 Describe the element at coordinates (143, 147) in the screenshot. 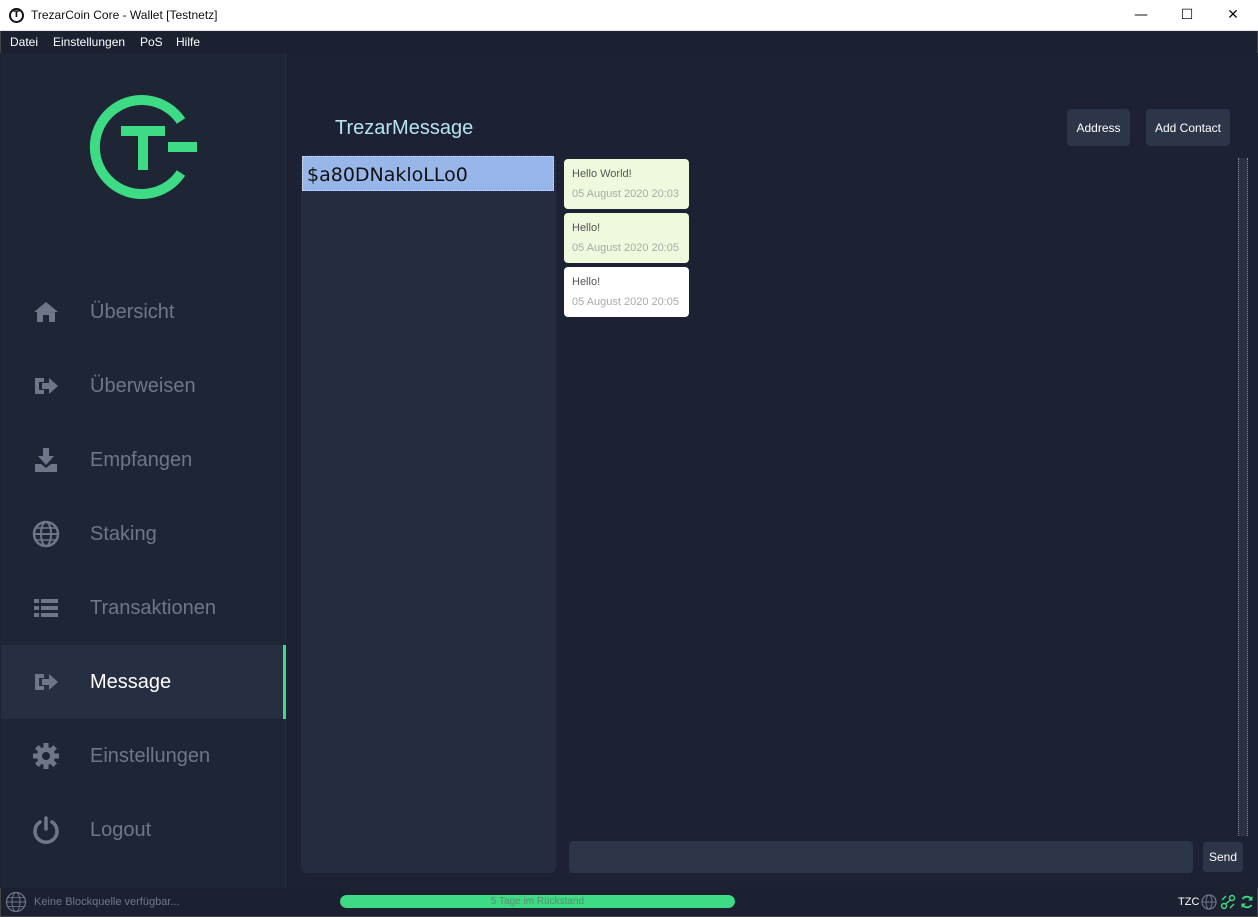

I see `trezarcoin-logo` at that location.